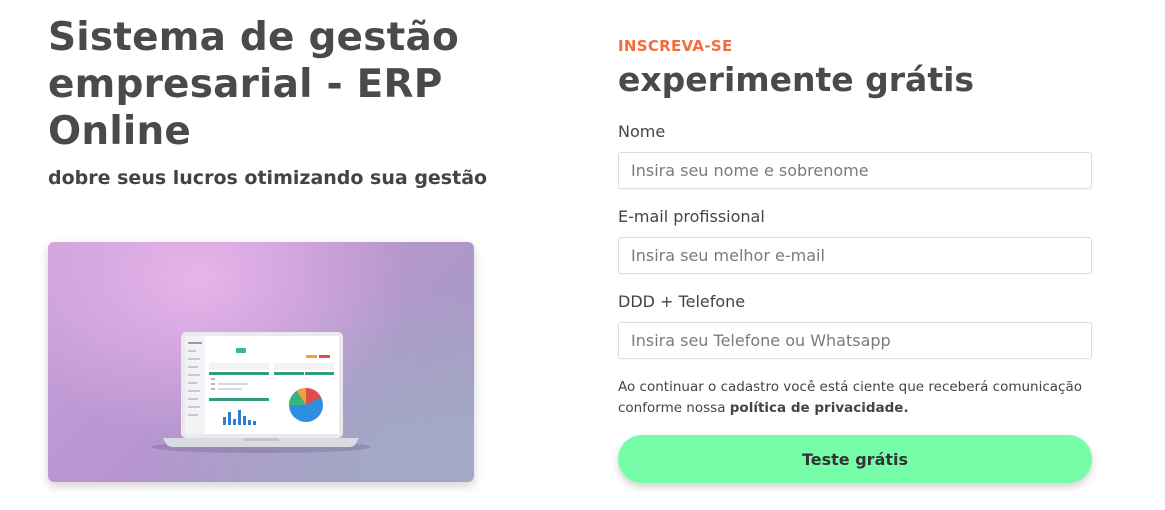 The image size is (1165, 510). Describe the element at coordinates (261, 392) in the screenshot. I see `laptop-dashboard-illustration` at that location.